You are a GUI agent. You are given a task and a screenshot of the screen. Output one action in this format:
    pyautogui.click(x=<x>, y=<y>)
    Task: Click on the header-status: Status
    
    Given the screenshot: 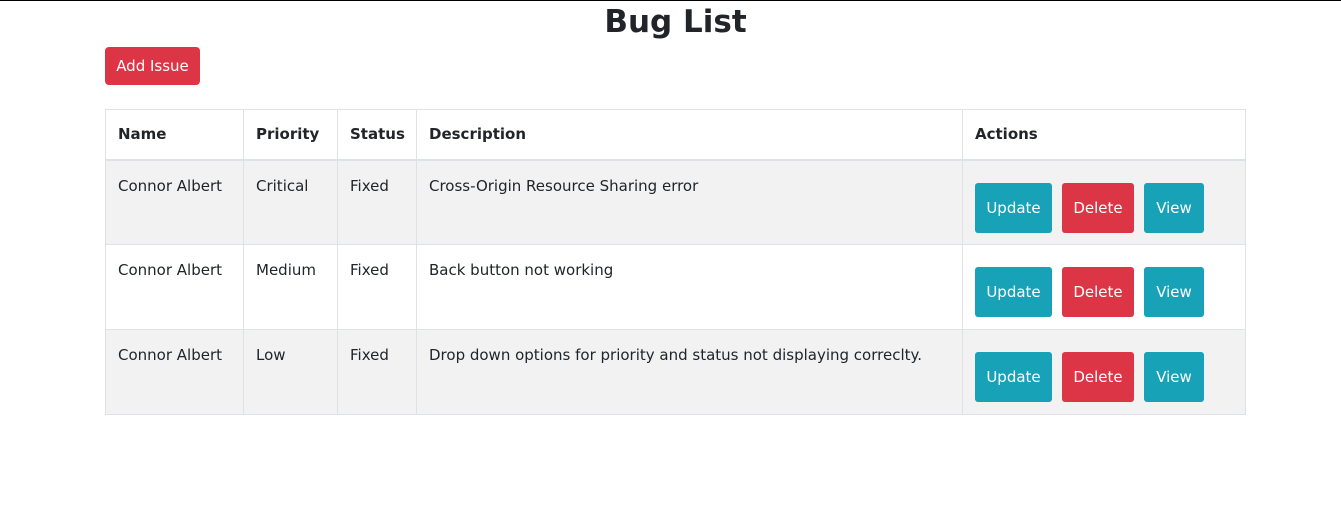 What is the action you would take?
    pyautogui.click(x=377, y=135)
    